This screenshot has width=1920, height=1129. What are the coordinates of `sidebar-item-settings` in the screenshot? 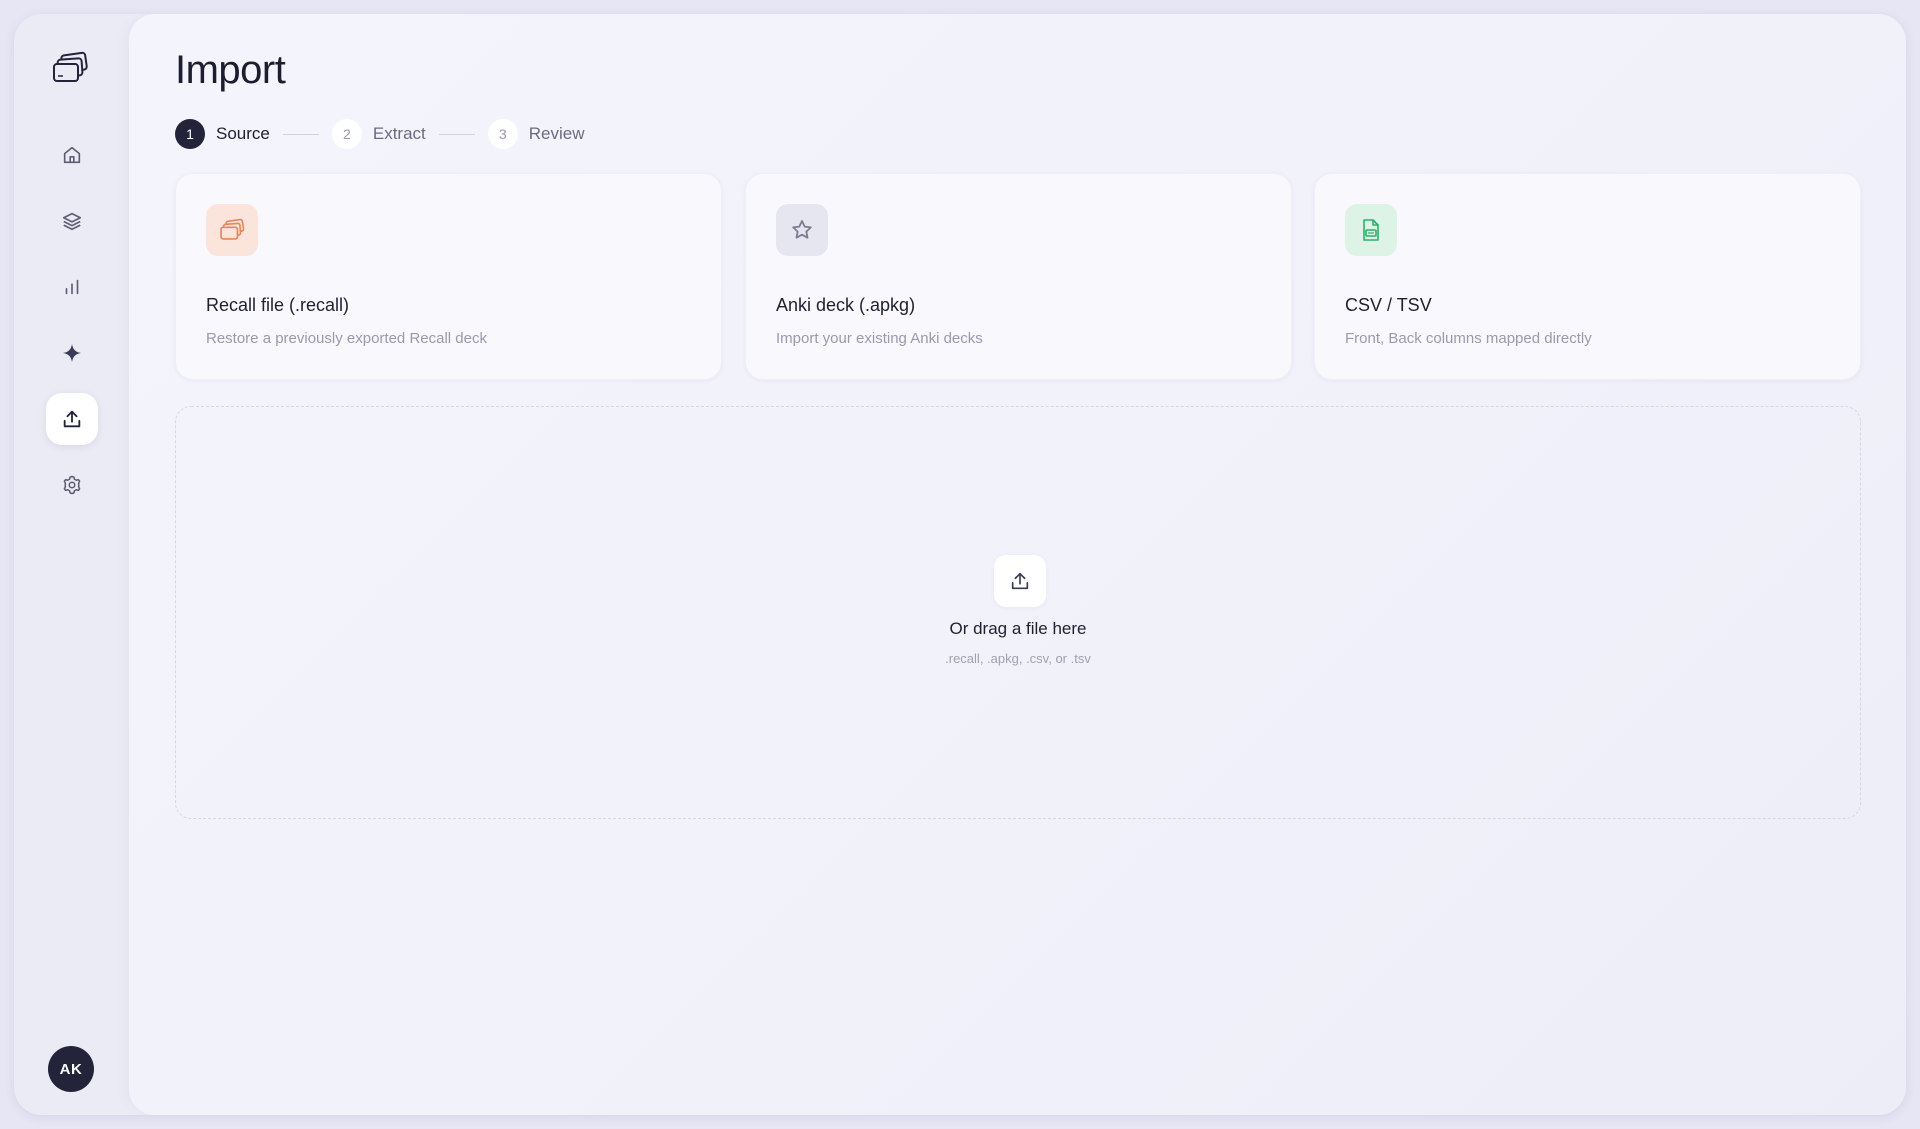 It's located at (72, 485).